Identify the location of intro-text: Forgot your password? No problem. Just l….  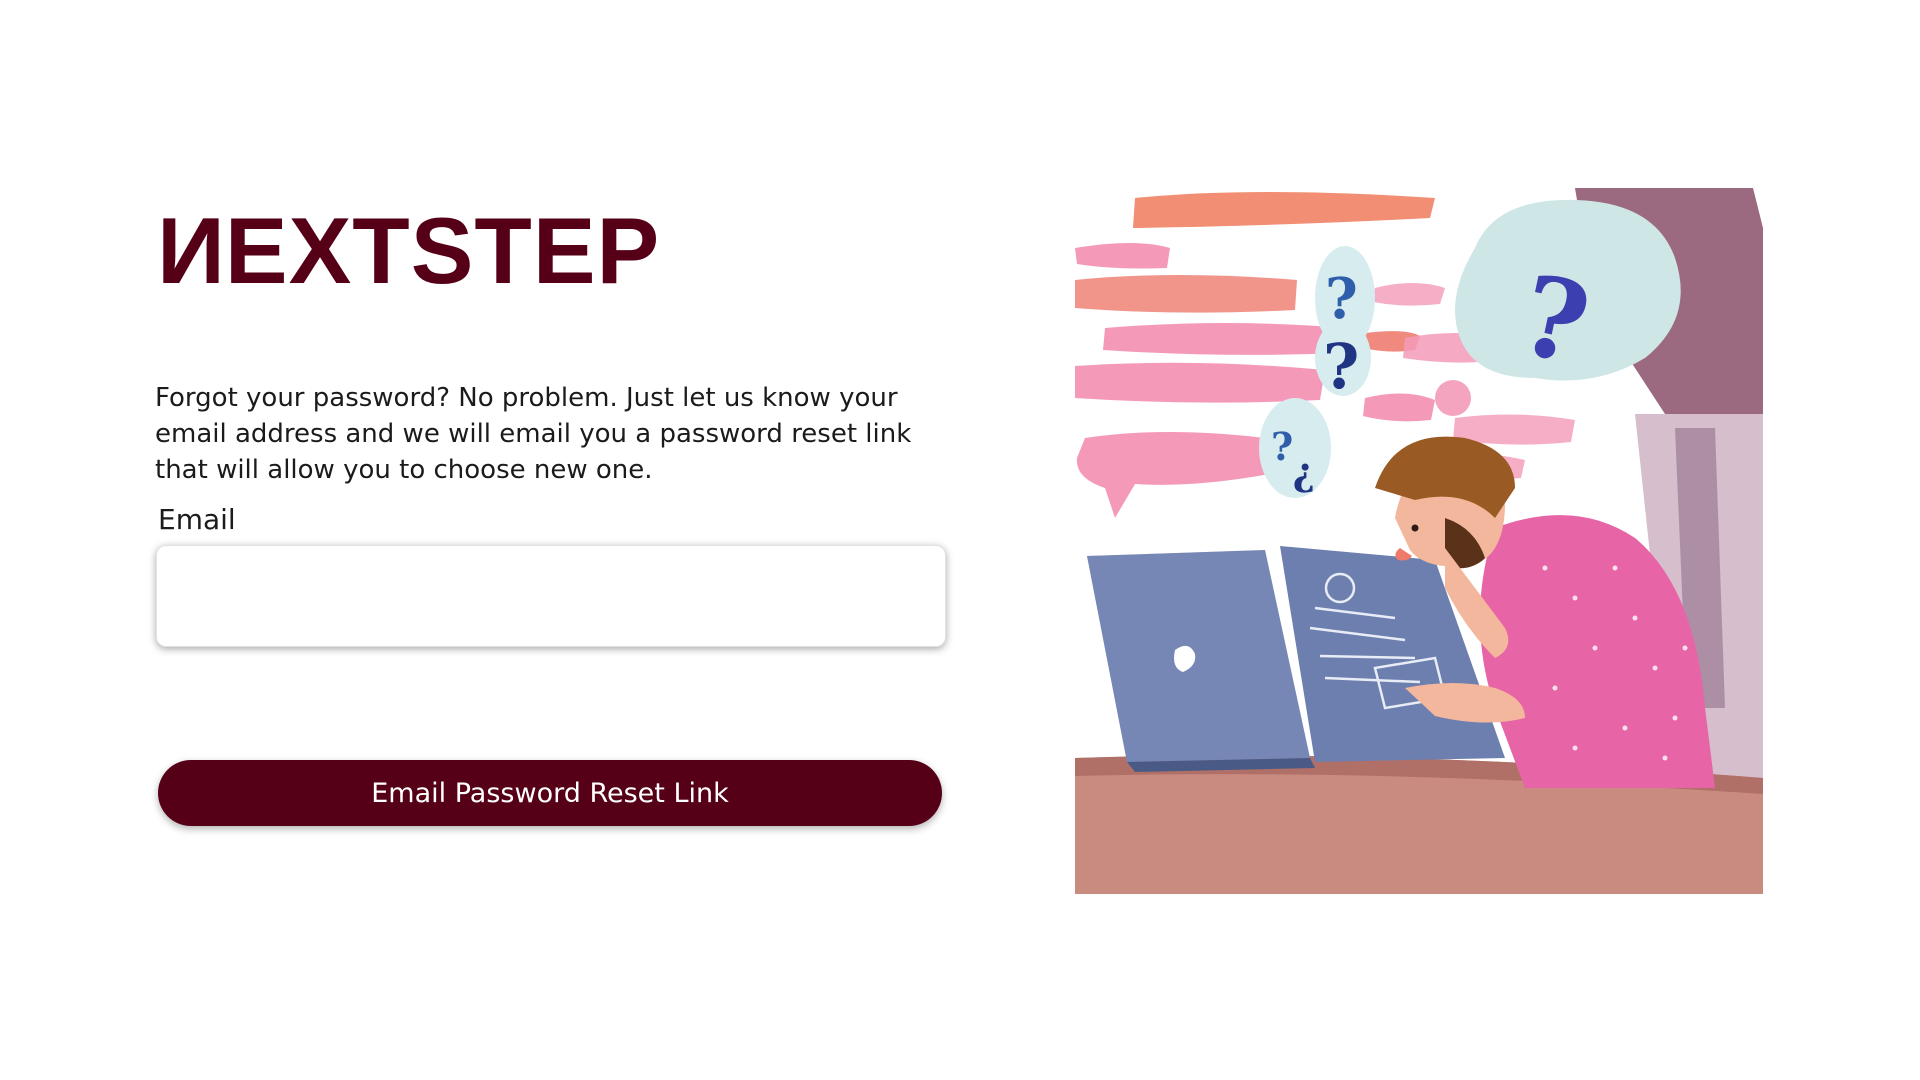
(533, 434).